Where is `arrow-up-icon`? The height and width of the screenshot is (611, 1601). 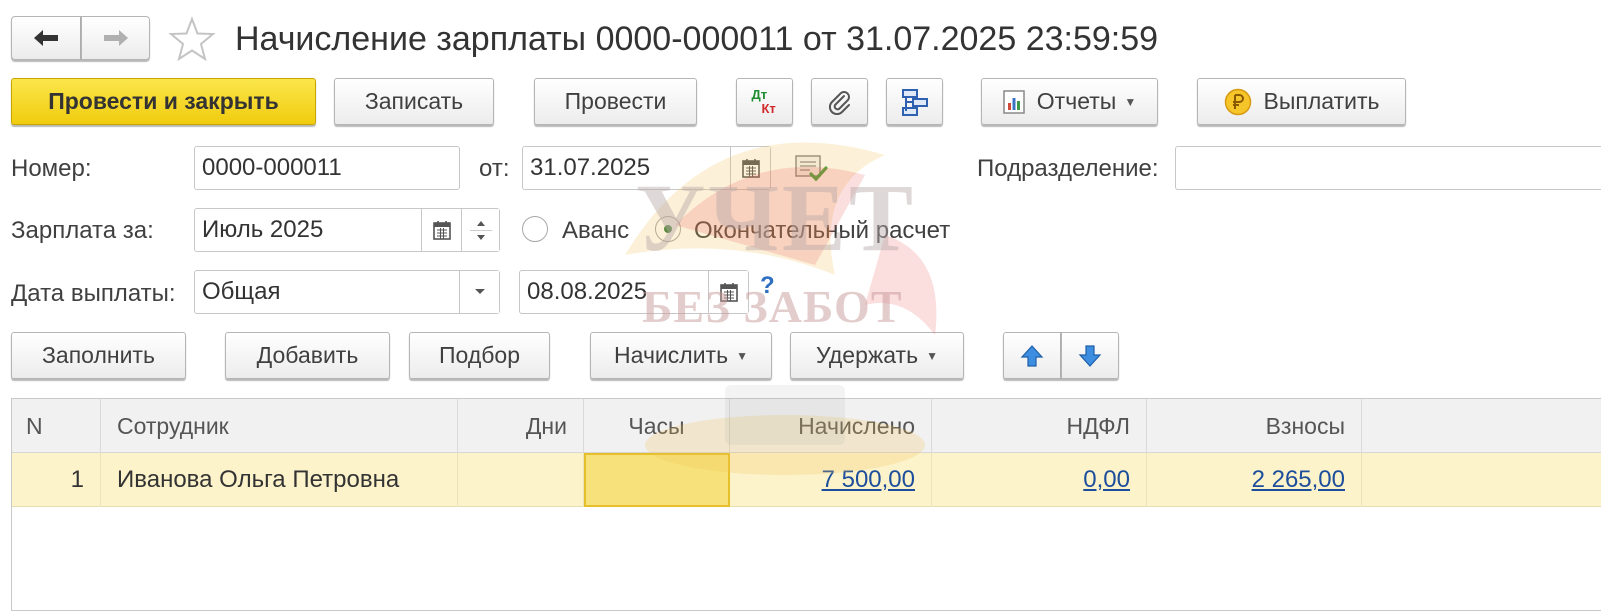 arrow-up-icon is located at coordinates (1032, 355).